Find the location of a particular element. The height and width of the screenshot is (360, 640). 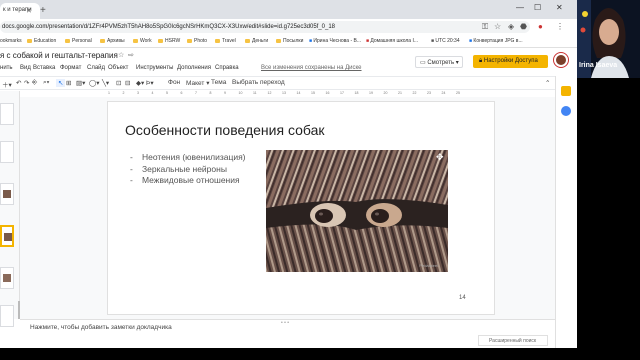

bookmark-folder: Photo is located at coordinates (197, 41).